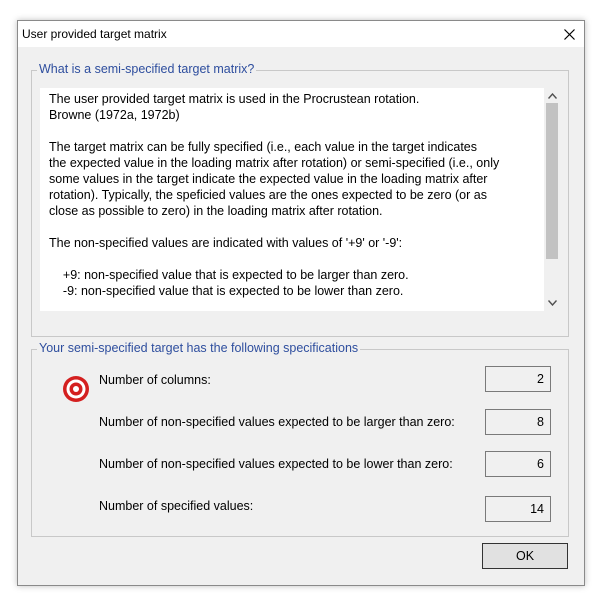  I want to click on chevron-down-icon, so click(552, 303).